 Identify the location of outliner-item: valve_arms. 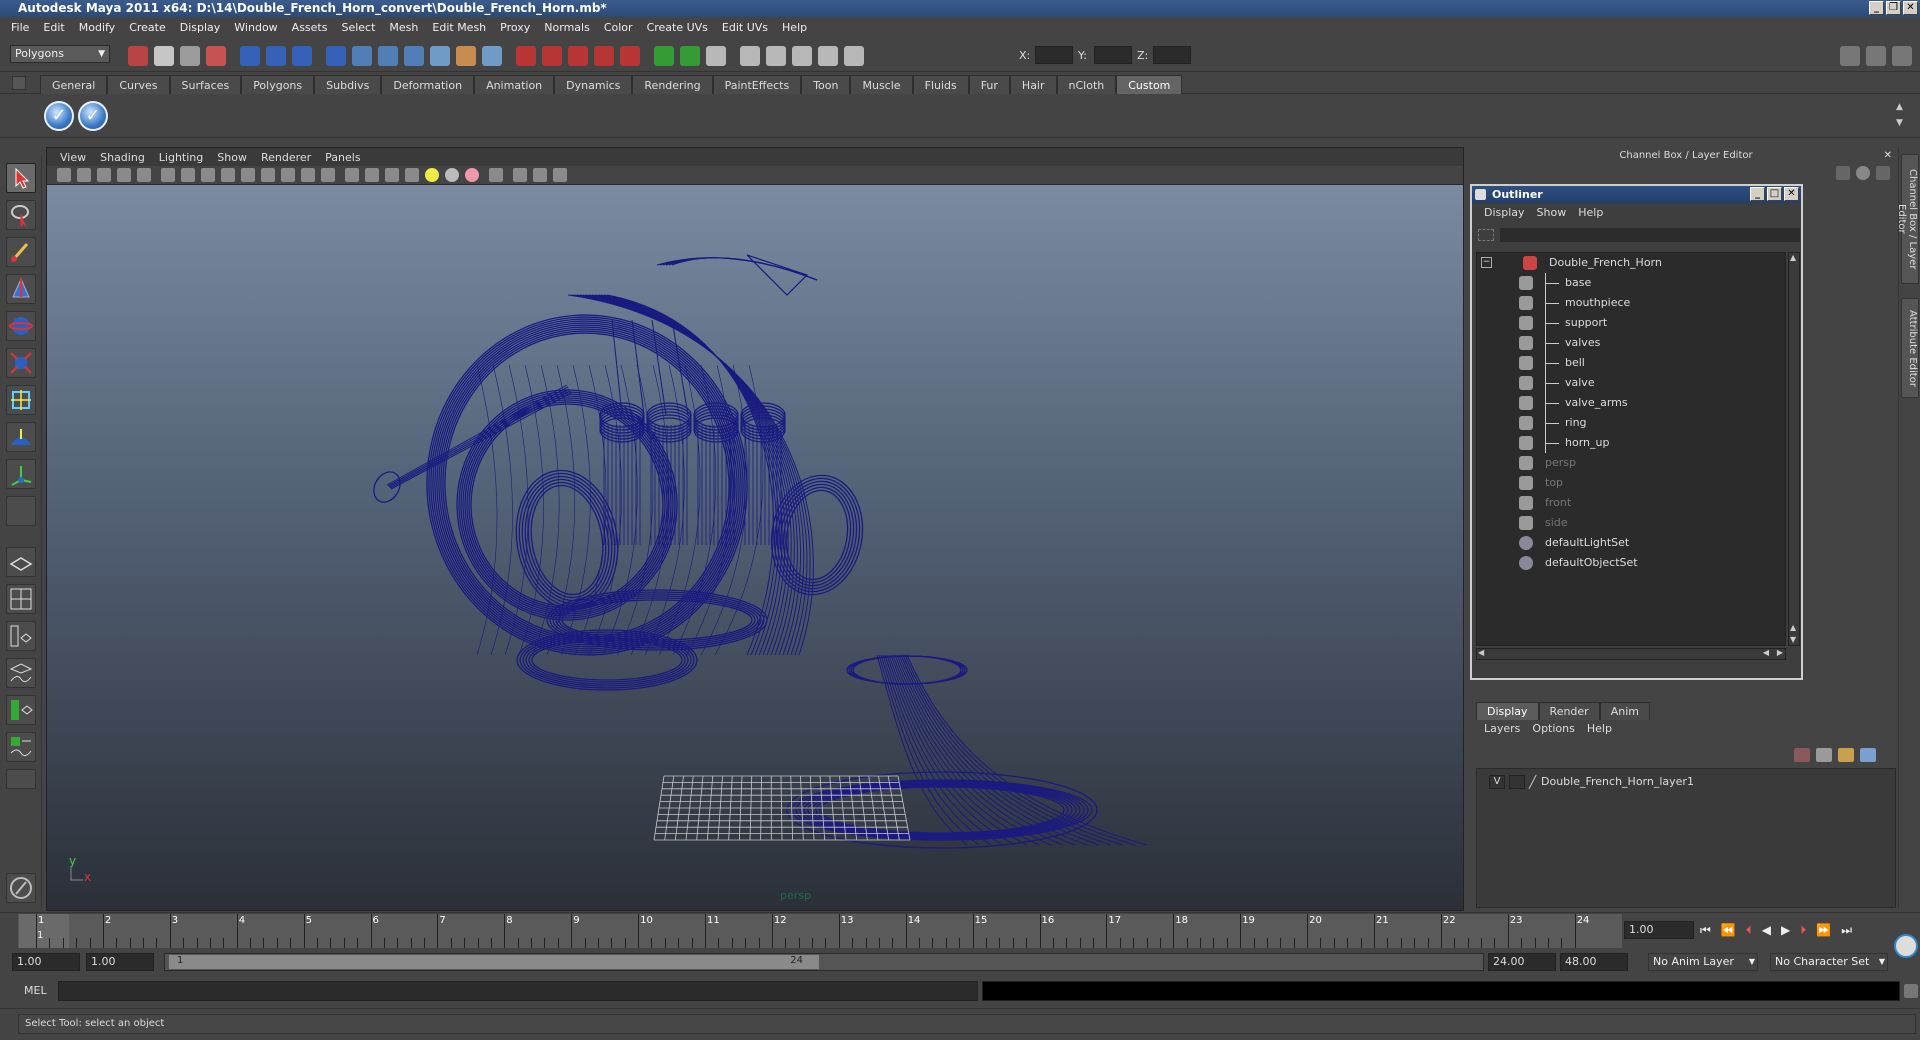
(1631, 403).